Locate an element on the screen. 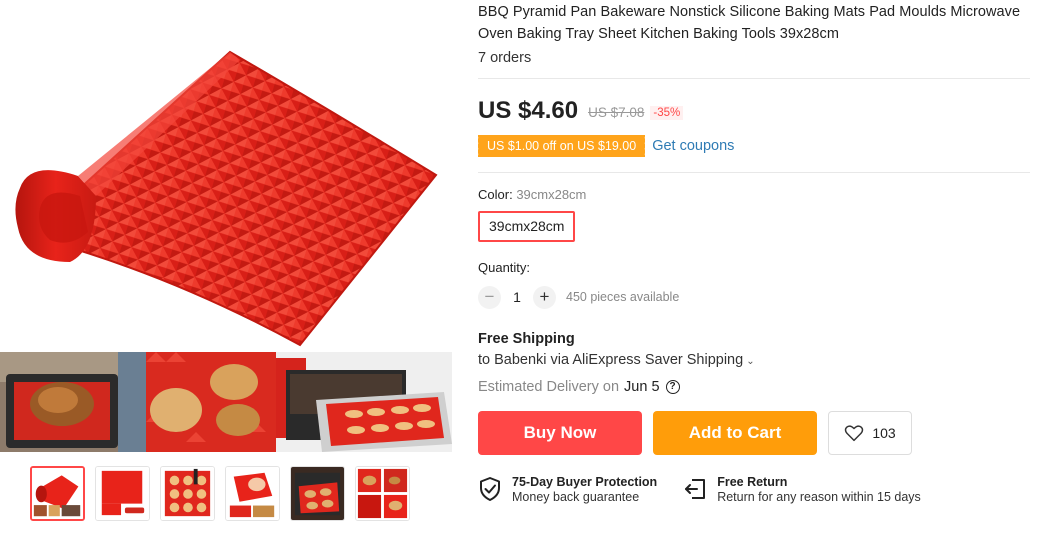 Image resolution: width=1039 pixels, height=534 pixels. get-coupons-link: Get coupons is located at coordinates (693, 146).